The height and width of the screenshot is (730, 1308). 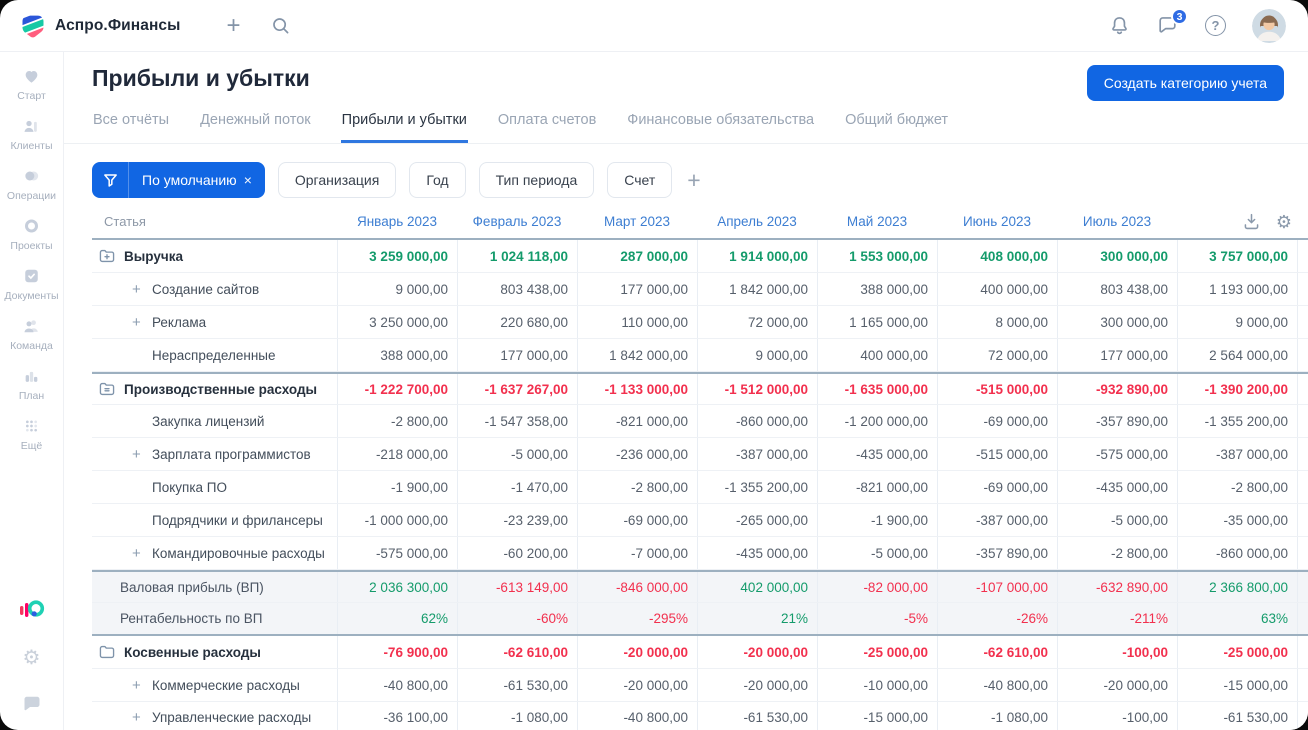 What do you see at coordinates (31, 233) in the screenshot?
I see `sidebar-item-projects: Проекты` at bounding box center [31, 233].